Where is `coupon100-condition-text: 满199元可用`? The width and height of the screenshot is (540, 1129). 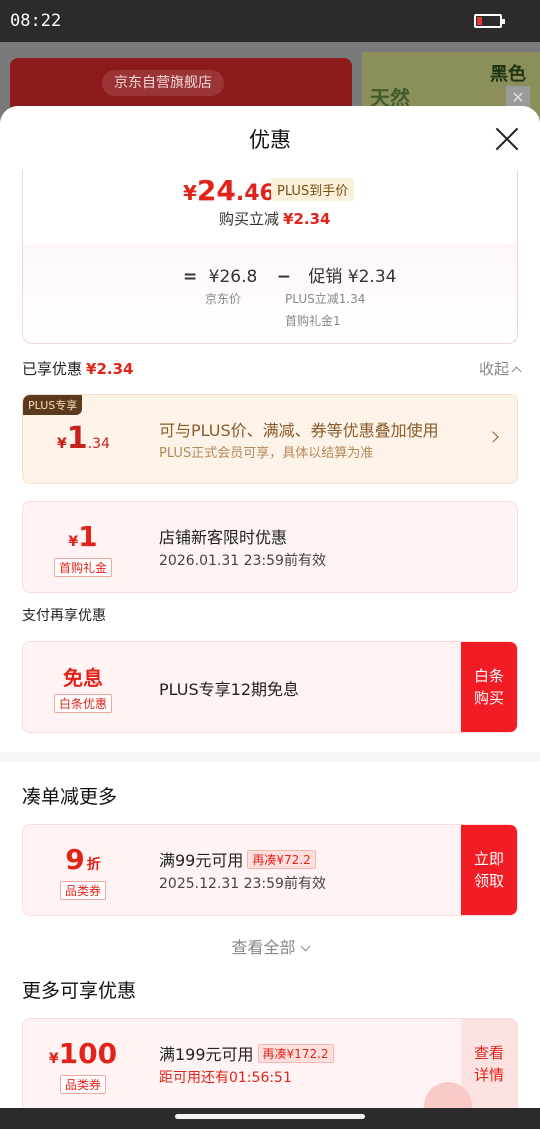
coupon100-condition-text: 满199元可用 is located at coordinates (206, 1054).